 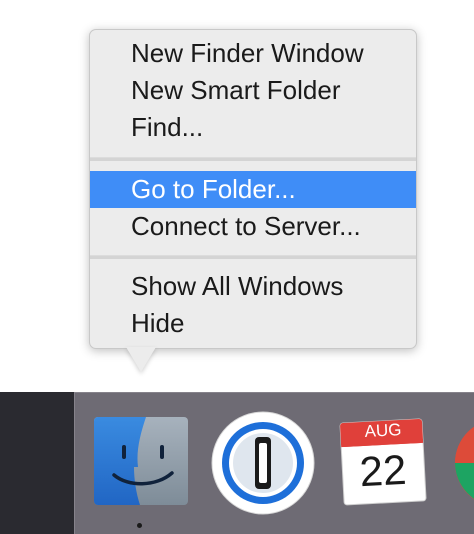 What do you see at coordinates (141, 461) in the screenshot?
I see `finder-icon` at bounding box center [141, 461].